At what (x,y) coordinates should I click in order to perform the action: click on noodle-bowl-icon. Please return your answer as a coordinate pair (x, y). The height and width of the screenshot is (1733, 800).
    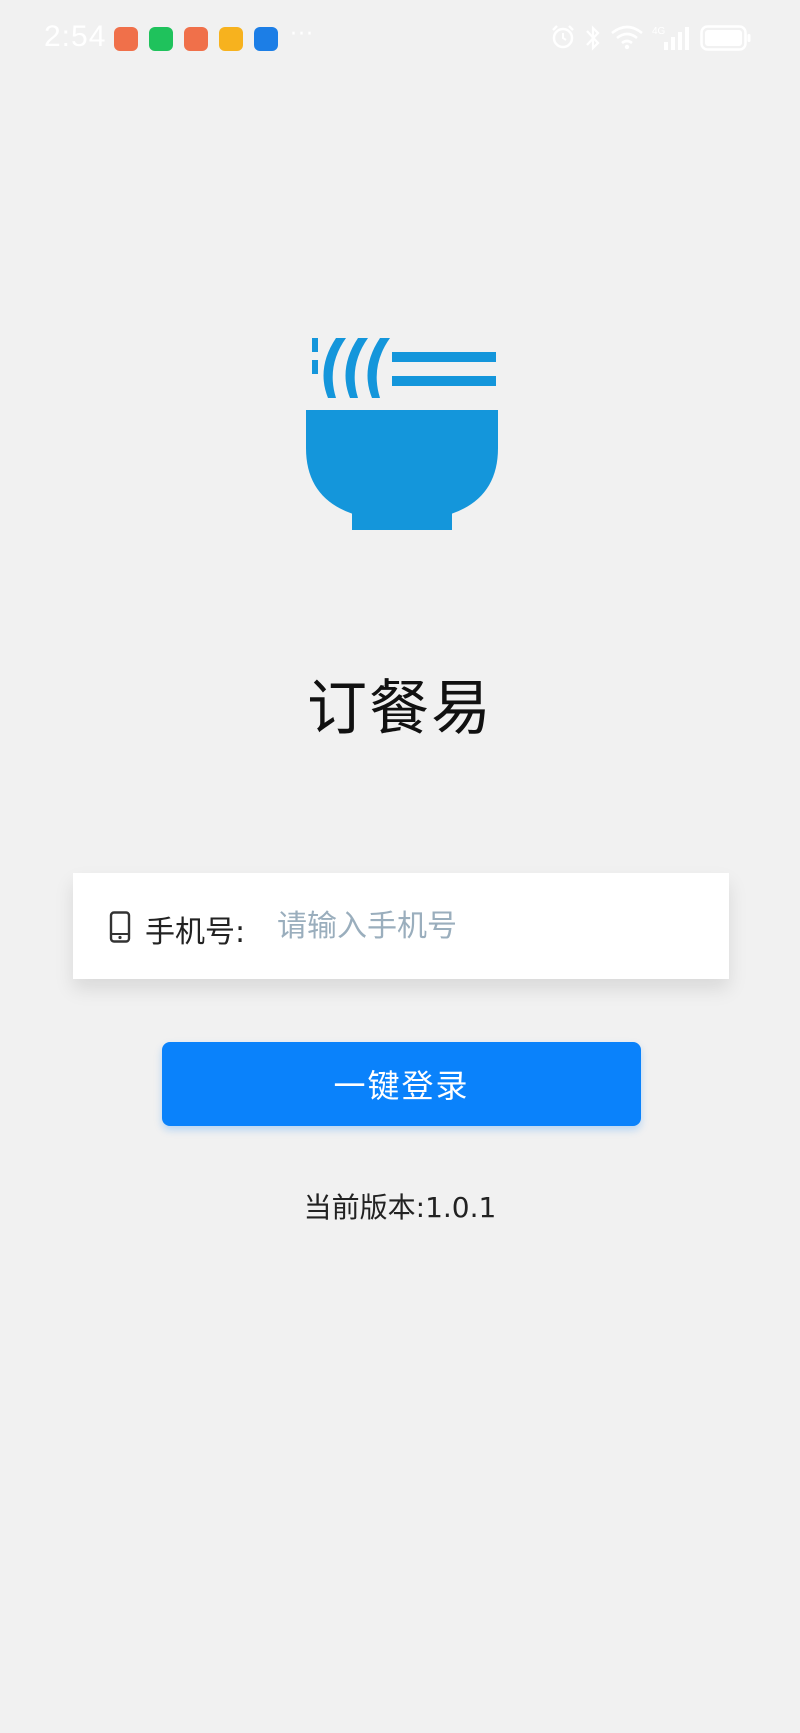
    Looking at the image, I should click on (402, 434).